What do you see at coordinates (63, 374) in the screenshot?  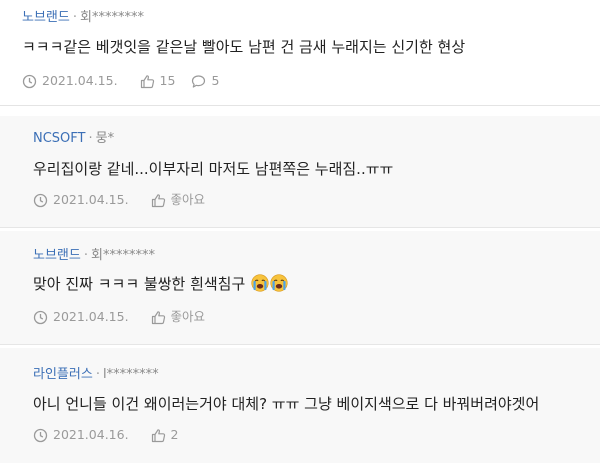 I see `reply-nickname: 라인플러스` at bounding box center [63, 374].